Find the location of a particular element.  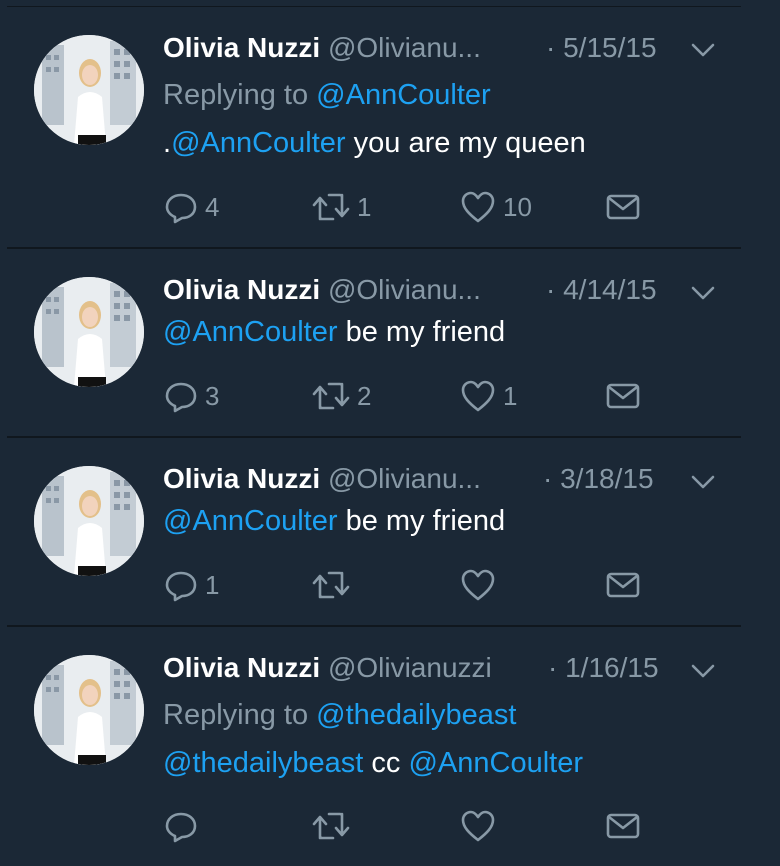

tweet-date: · 5/15/15 is located at coordinates (601, 48).